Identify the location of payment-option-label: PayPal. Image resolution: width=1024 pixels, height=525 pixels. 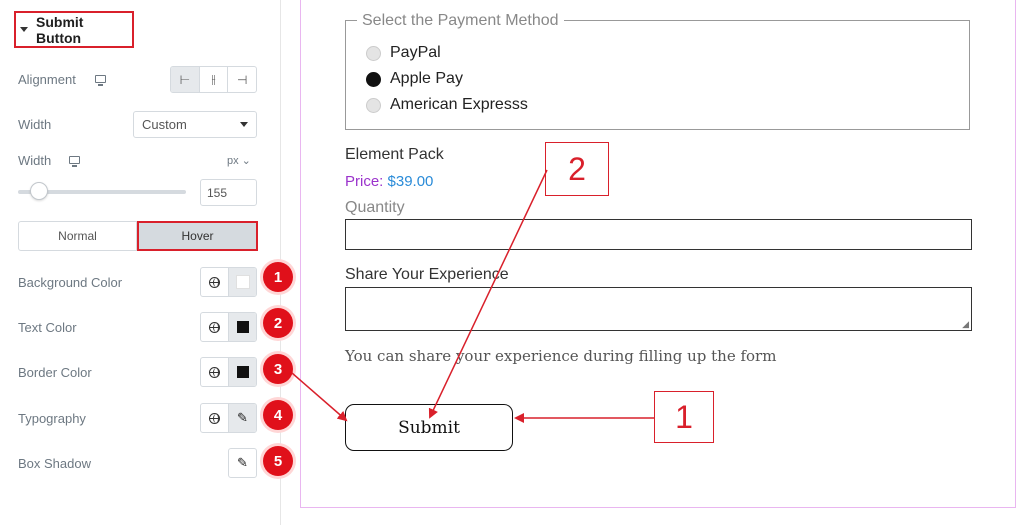
(415, 52).